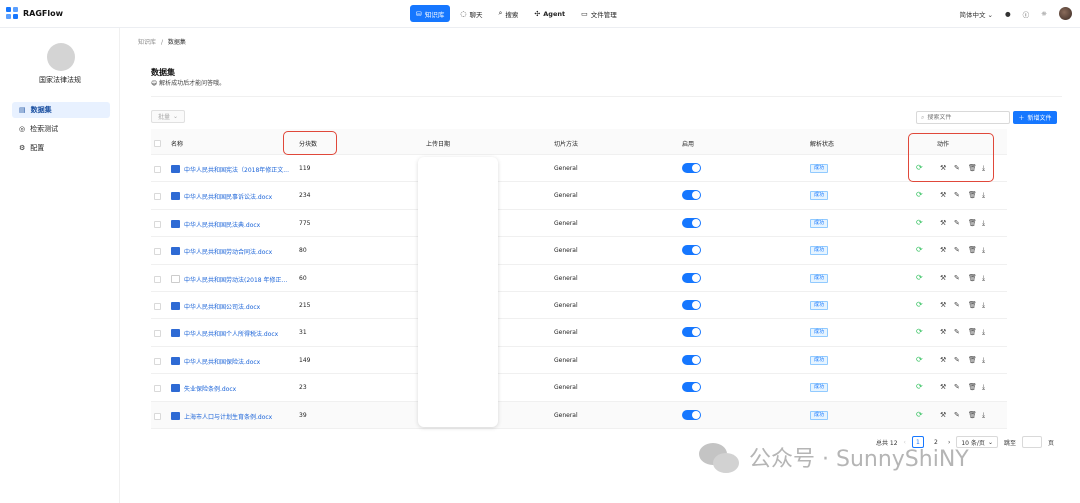 This screenshot has height=503, width=1080. Describe the element at coordinates (1008, 14) in the screenshot. I see `github-icon: ●` at that location.